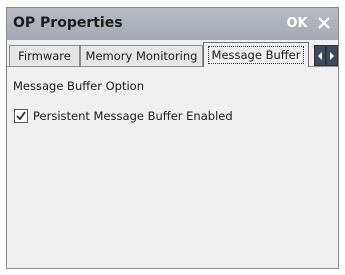 This screenshot has width=345, height=275. What do you see at coordinates (297, 23) in the screenshot?
I see `ok-button: OK` at bounding box center [297, 23].